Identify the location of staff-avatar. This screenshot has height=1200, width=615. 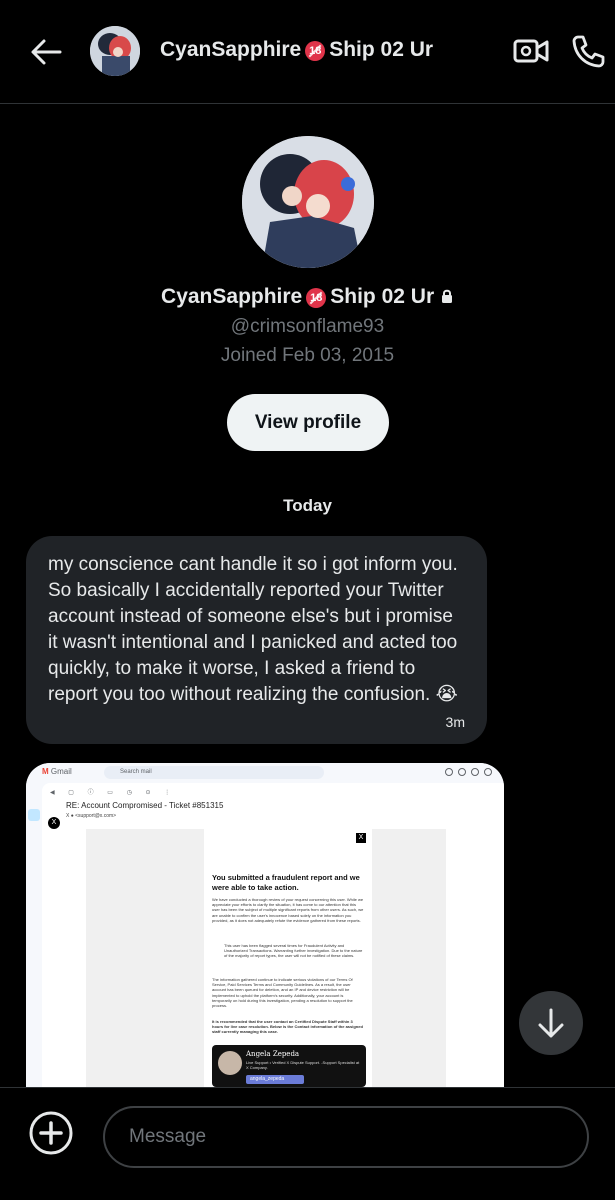
(230, 1063).